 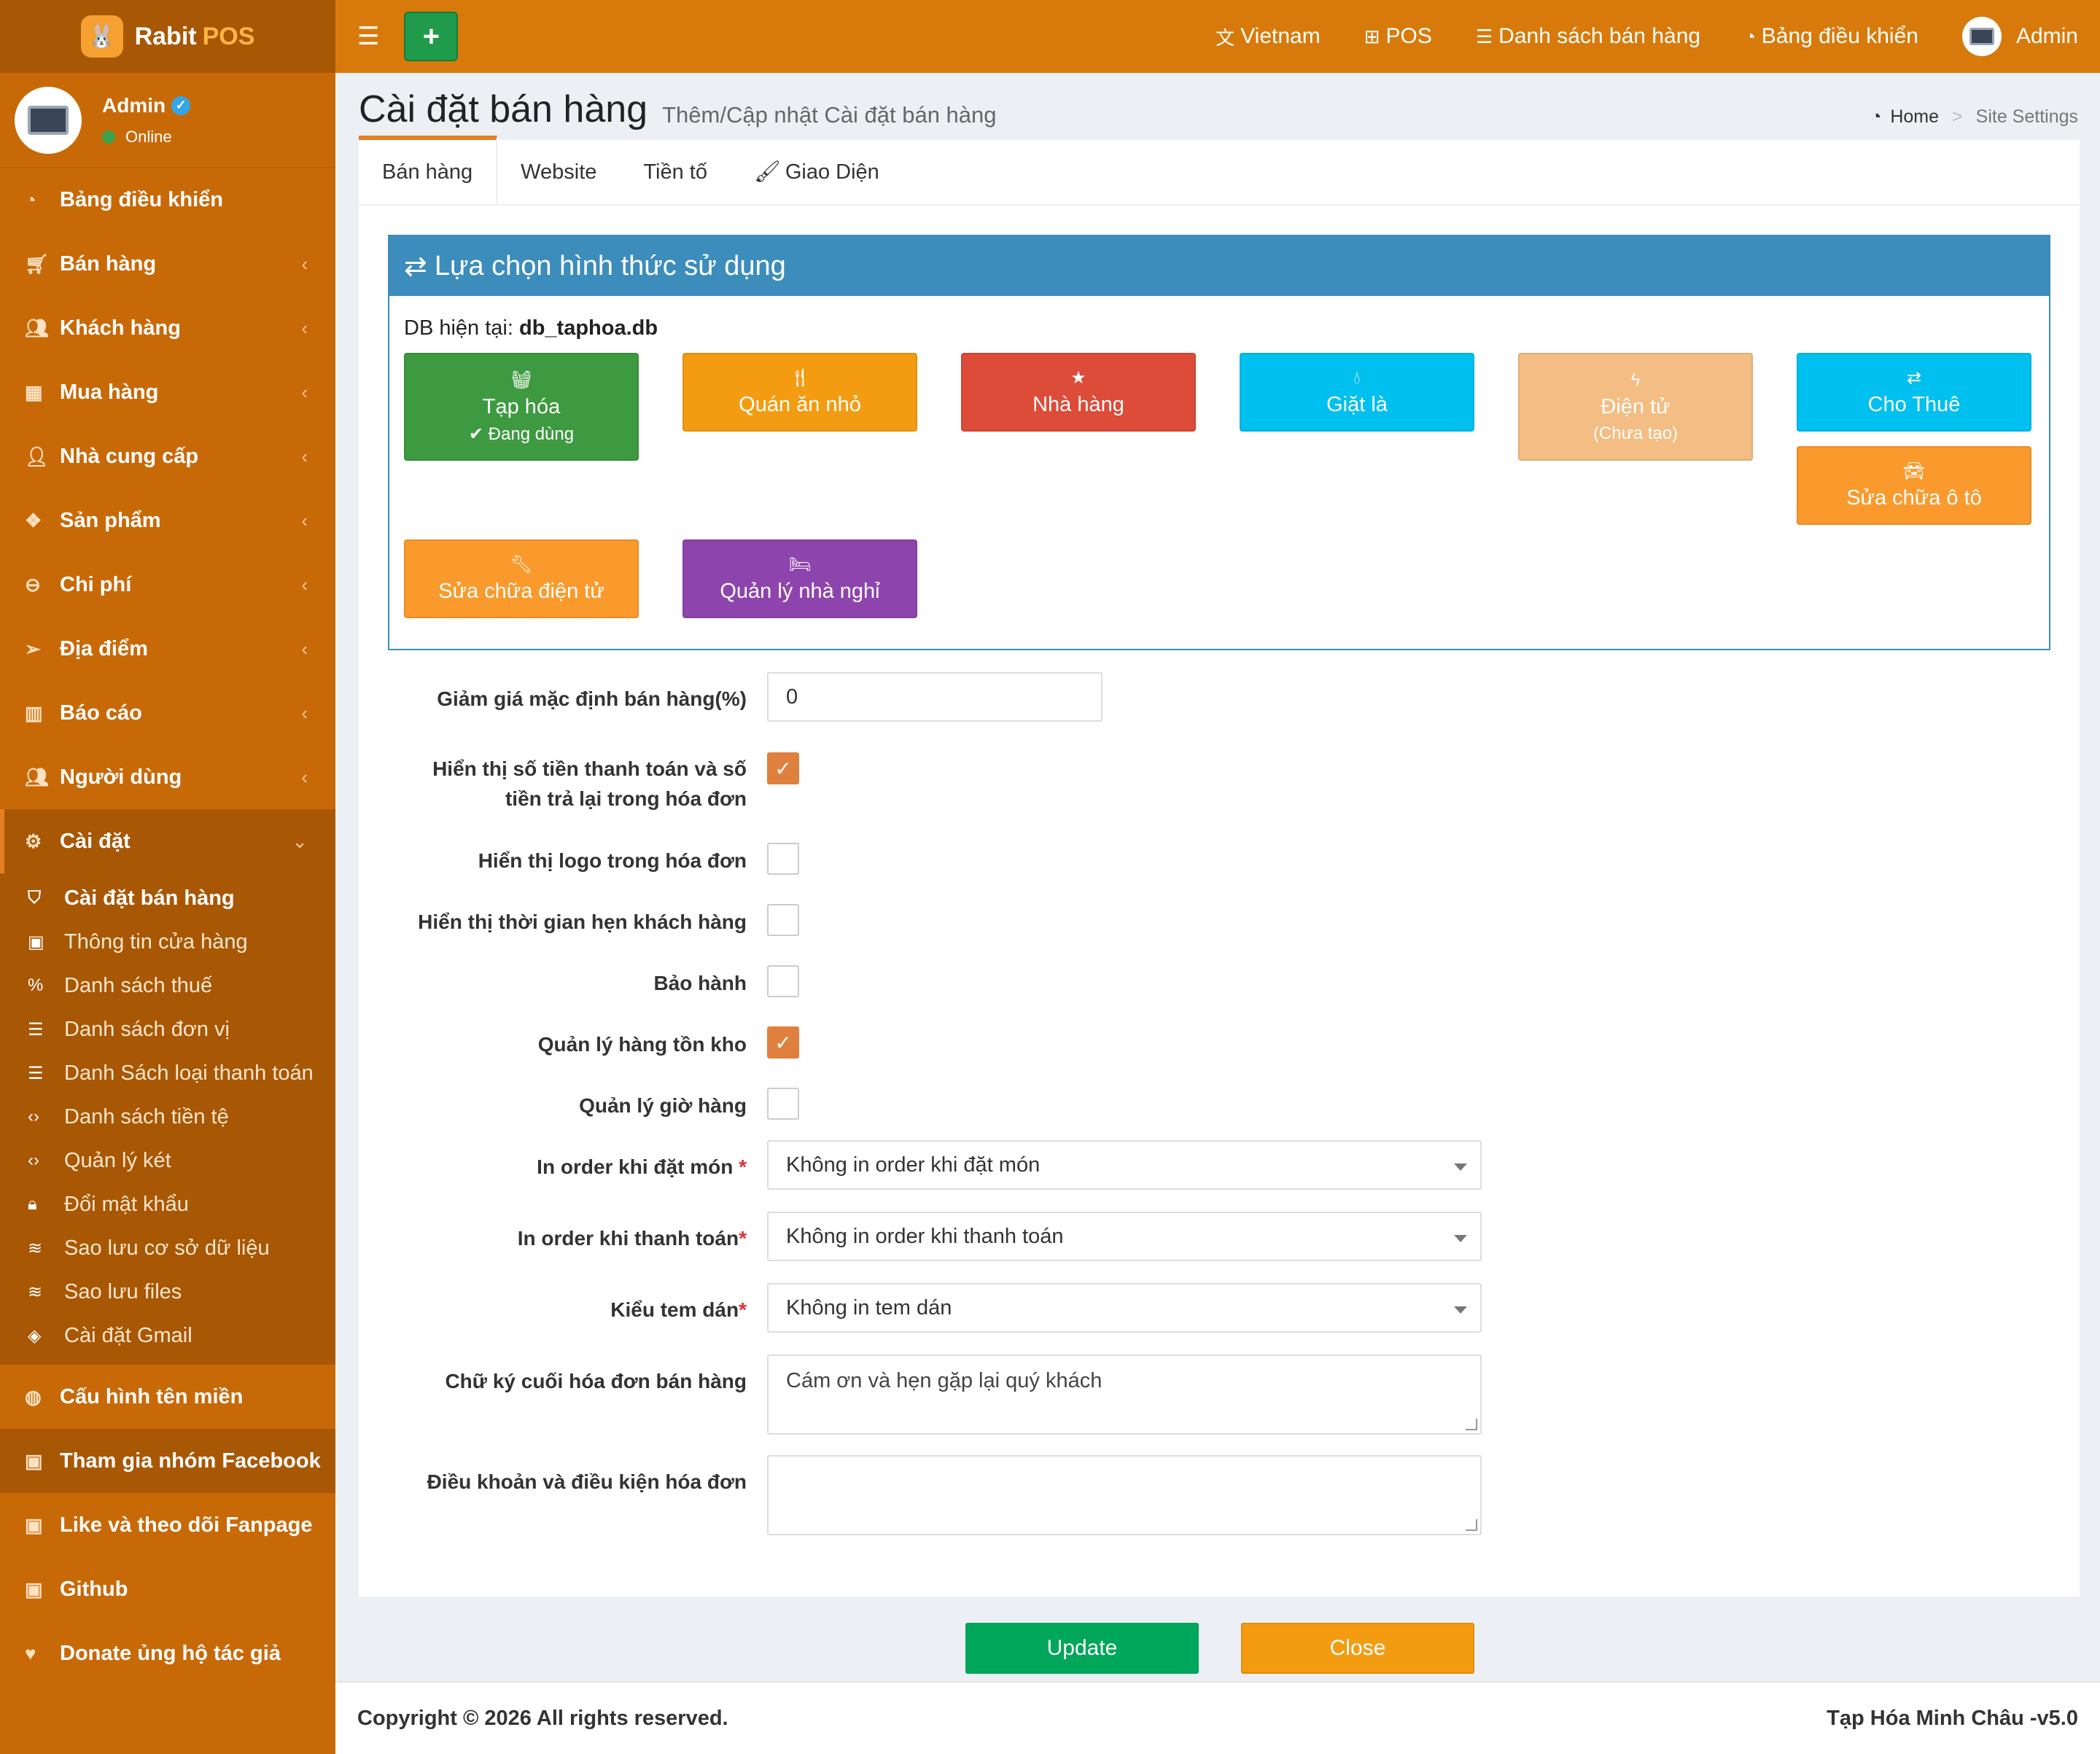 What do you see at coordinates (1124, 1395) in the screenshot?
I see `signature-textarea: Cám ơn và hẹn gặp lại quý khách` at bounding box center [1124, 1395].